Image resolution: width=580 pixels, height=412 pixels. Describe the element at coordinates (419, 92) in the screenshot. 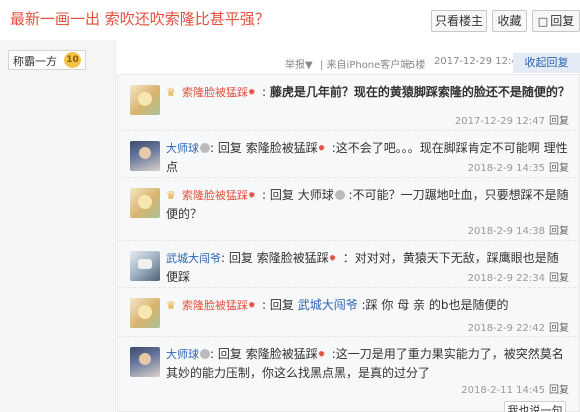

I see `reply-body: 藤虎是几年前？现在的黄猿脚踩索隆的脸还不是随便的？` at that location.